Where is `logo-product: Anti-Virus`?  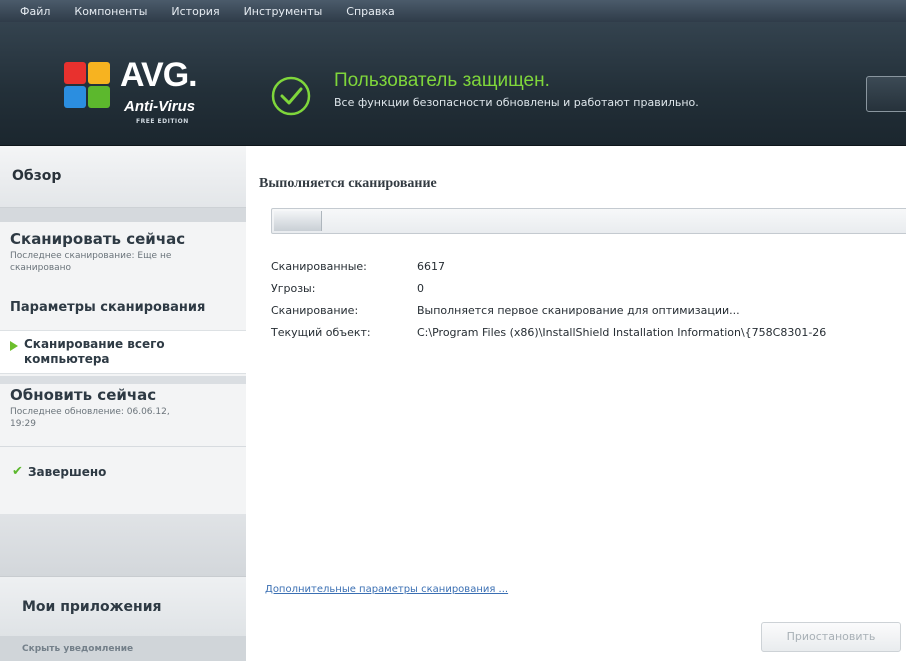
logo-product: Anti-Virus is located at coordinates (160, 106).